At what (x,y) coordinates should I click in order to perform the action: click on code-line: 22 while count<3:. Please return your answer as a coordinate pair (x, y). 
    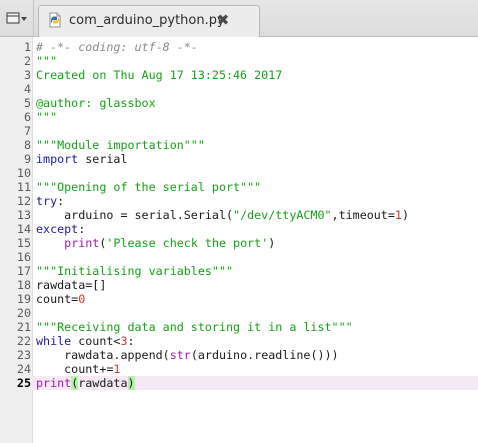
    Looking at the image, I should click on (239, 341).